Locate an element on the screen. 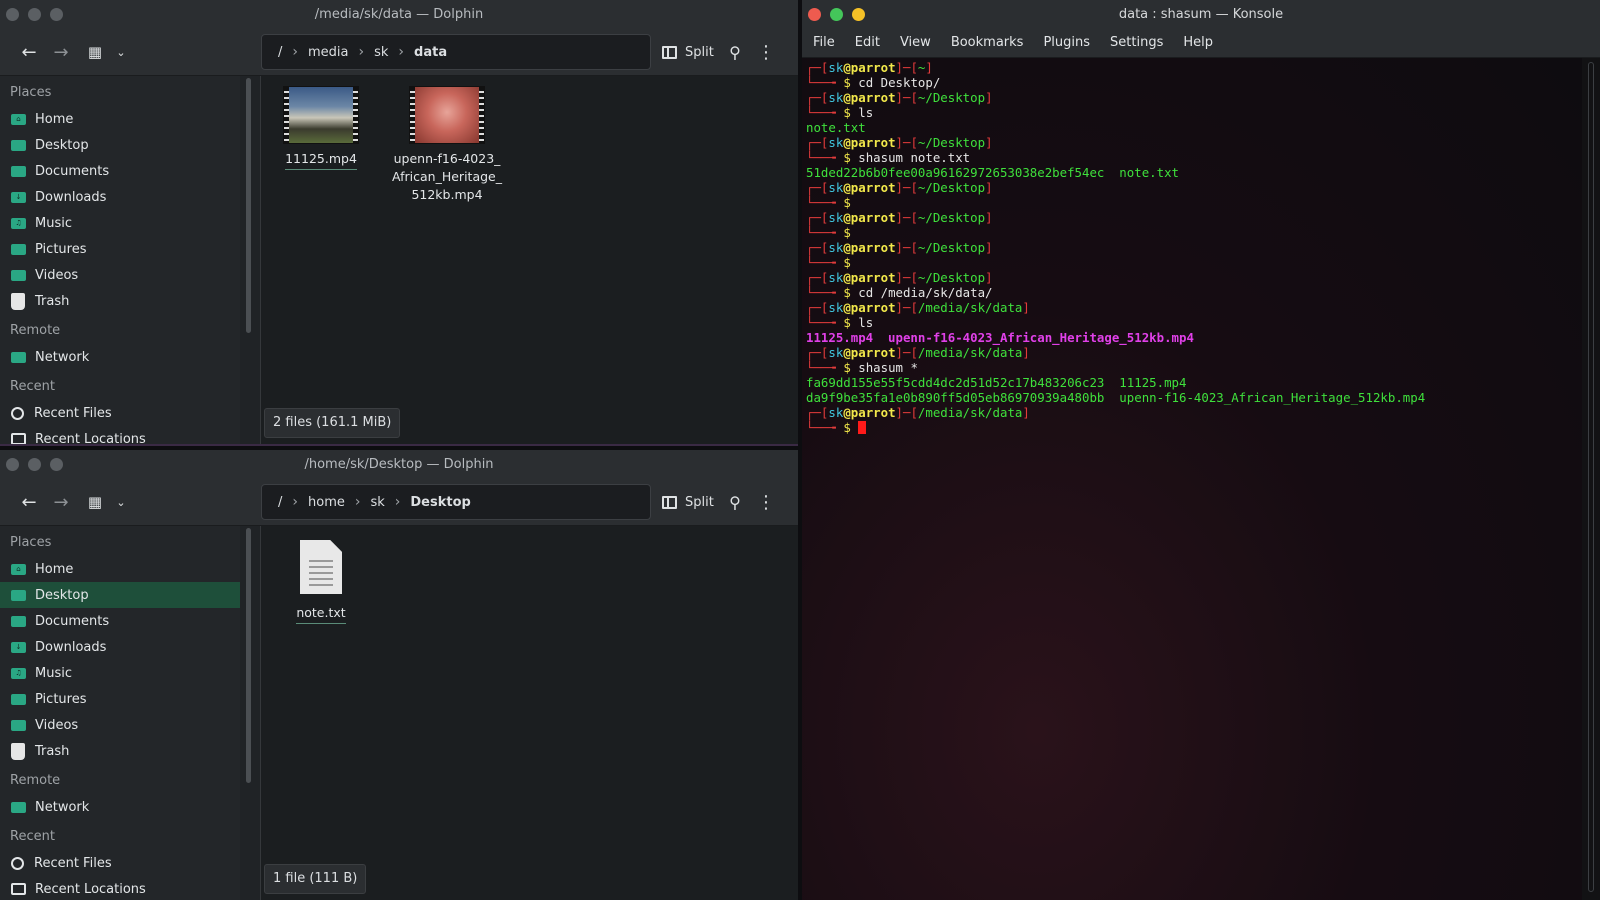 This screenshot has width=1600, height=900. file-view: note.txt 1 file (111 B) is located at coordinates (529, 713).